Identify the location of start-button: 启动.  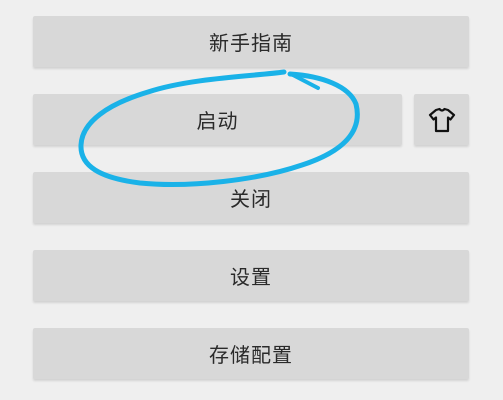
(217, 119).